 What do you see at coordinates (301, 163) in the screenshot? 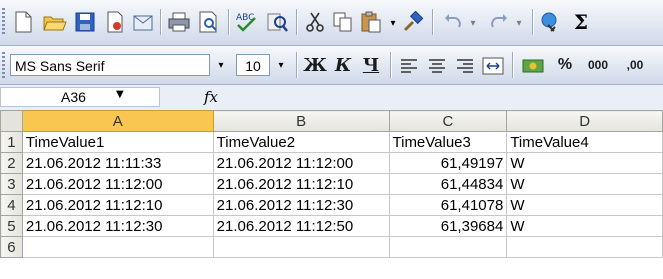
I see `cell-b2: 21.06.2012 11:12:00` at bounding box center [301, 163].